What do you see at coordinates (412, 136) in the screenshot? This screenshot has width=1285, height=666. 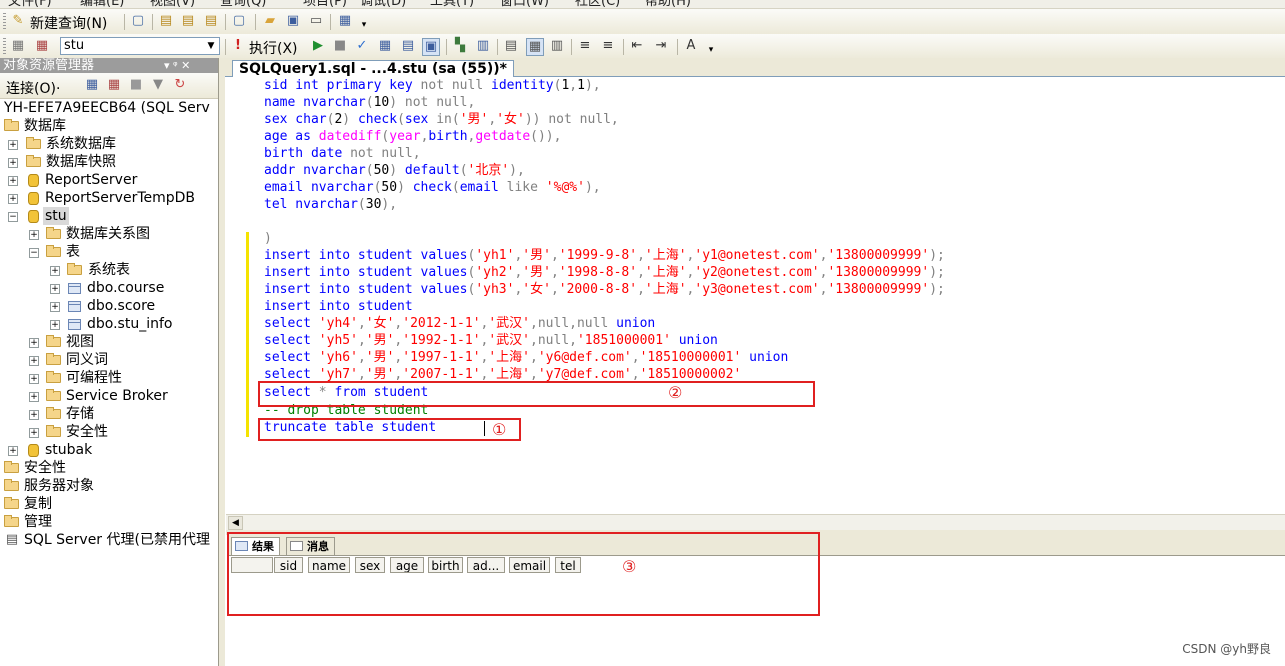 I see `code-line: age as datediff(year,birth,getdate()),` at bounding box center [412, 136].